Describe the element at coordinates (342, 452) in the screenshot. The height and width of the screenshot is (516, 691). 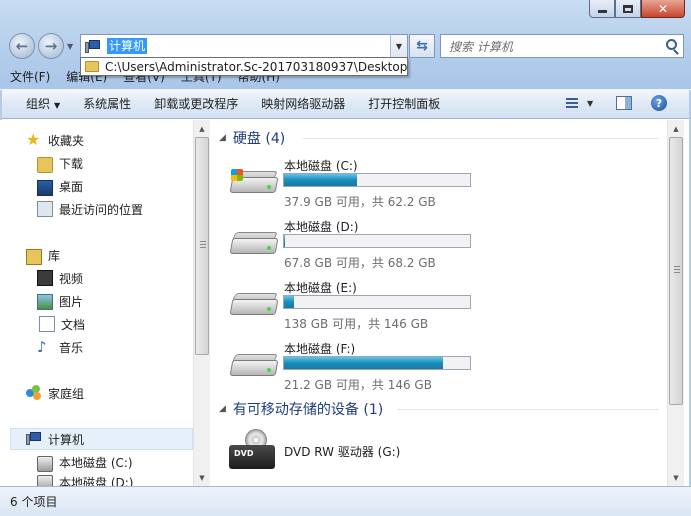
I see `drive-name: DVD RW 驱动器 (G:)` at that location.